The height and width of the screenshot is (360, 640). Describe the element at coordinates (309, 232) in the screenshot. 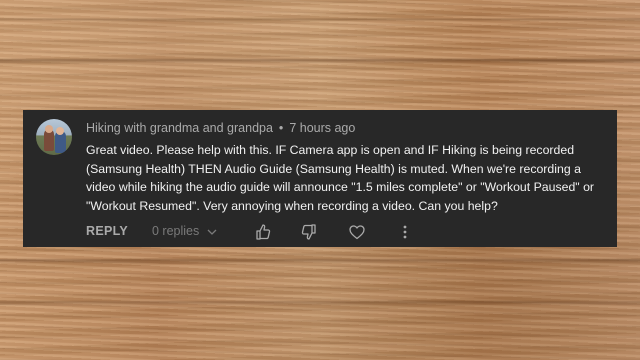

I see `thumbs-down-icon` at that location.